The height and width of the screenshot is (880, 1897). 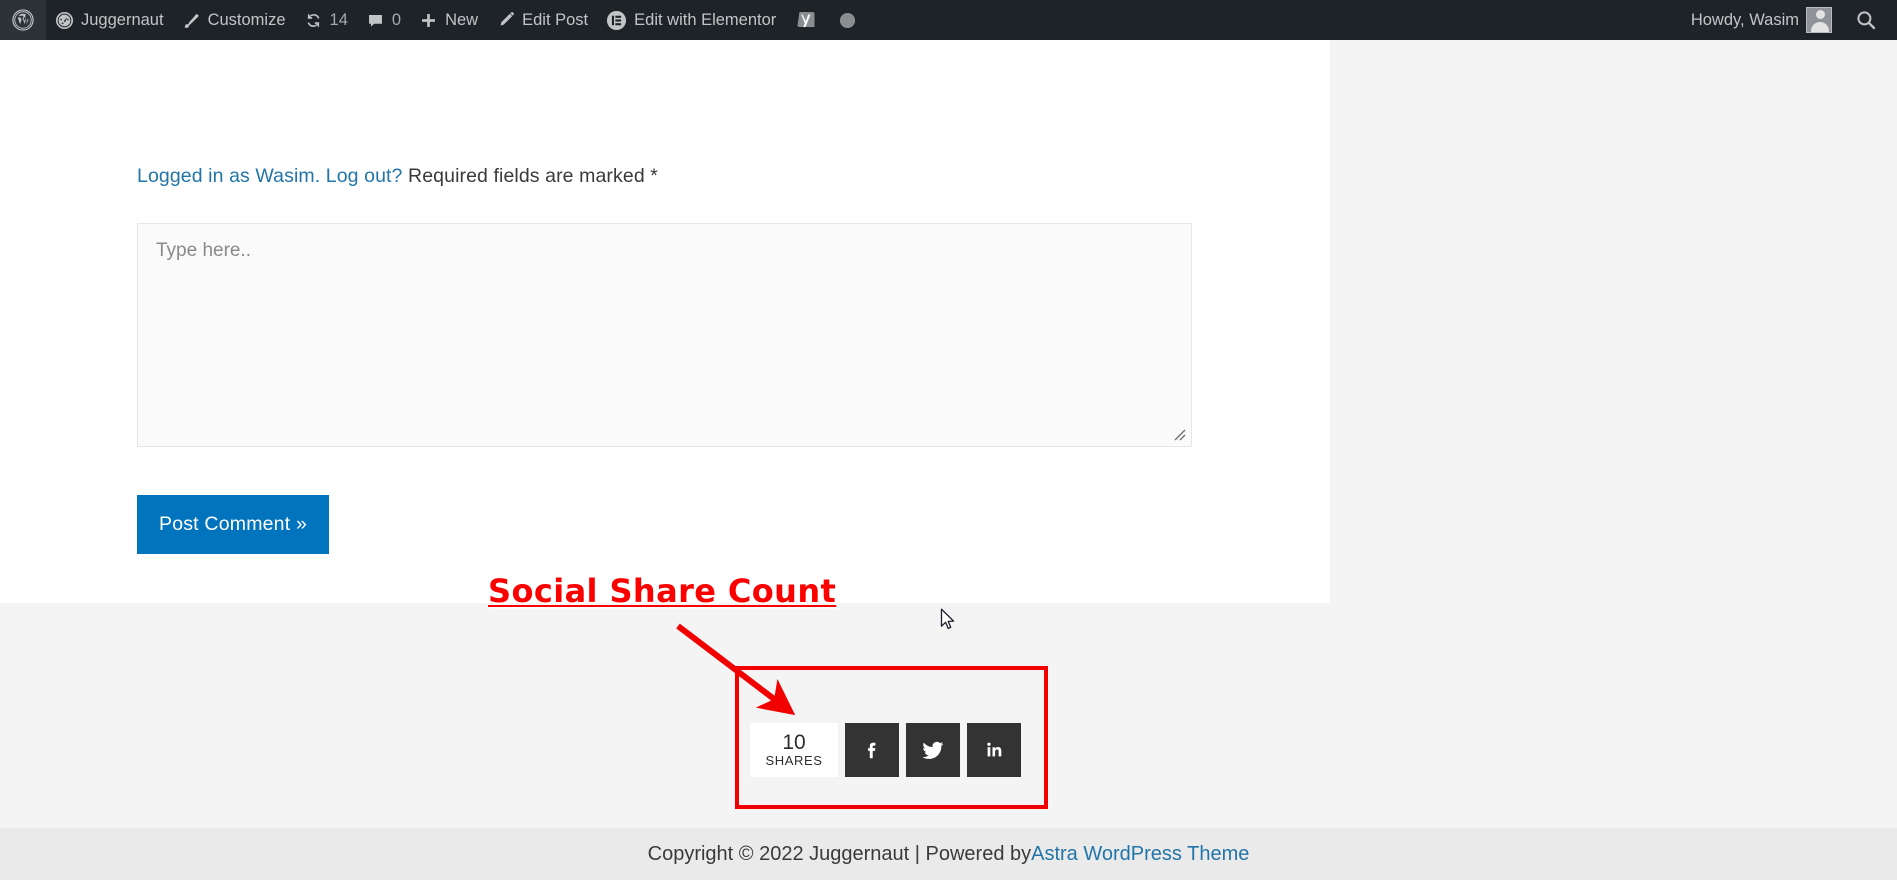 I want to click on site-name-label: Juggernaut, so click(x=122, y=19).